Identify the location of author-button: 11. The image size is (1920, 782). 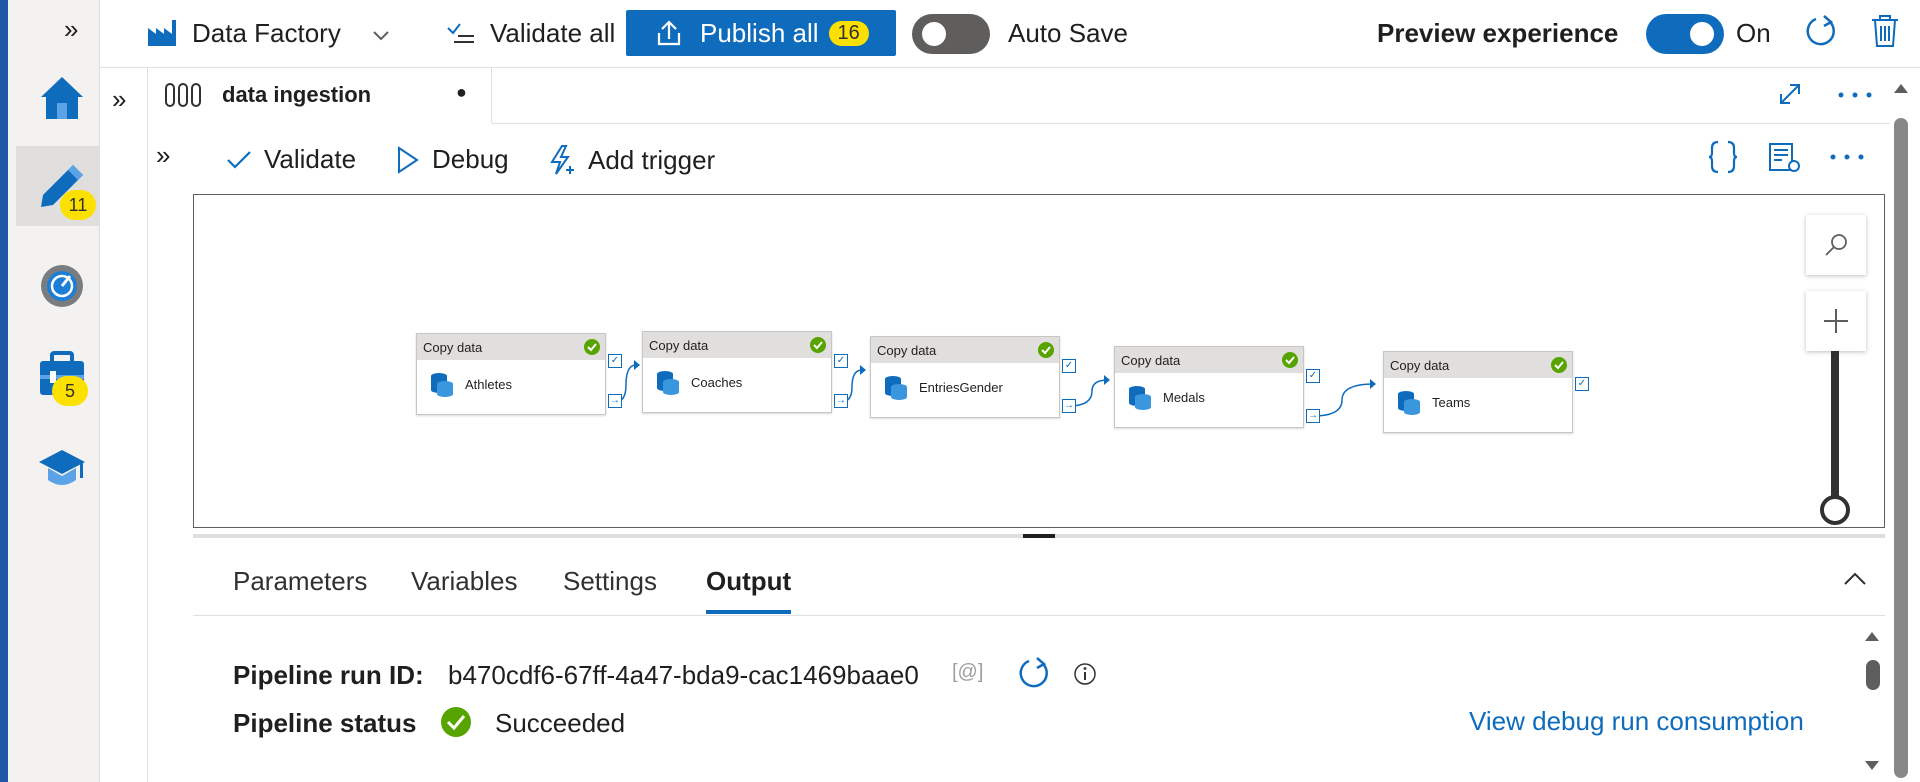
(62, 186).